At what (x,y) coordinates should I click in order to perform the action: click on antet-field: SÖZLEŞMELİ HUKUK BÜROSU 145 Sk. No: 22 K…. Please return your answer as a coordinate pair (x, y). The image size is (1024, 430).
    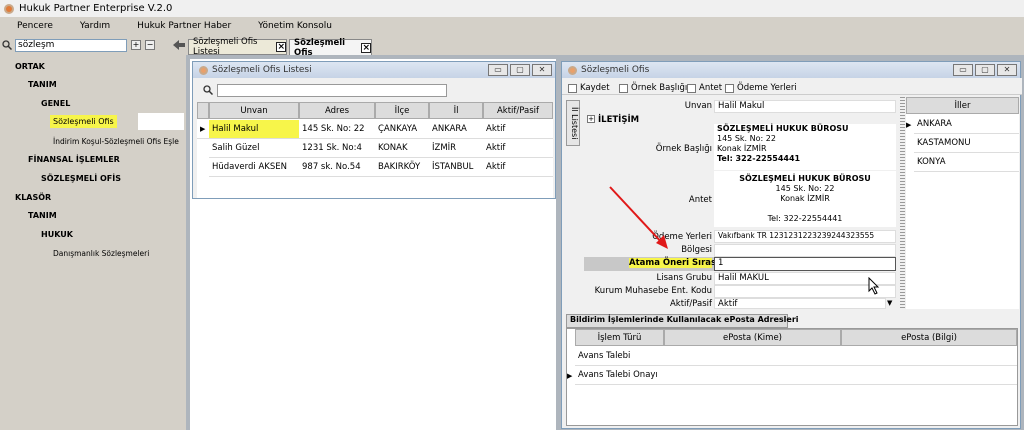
    Looking at the image, I should click on (805, 199).